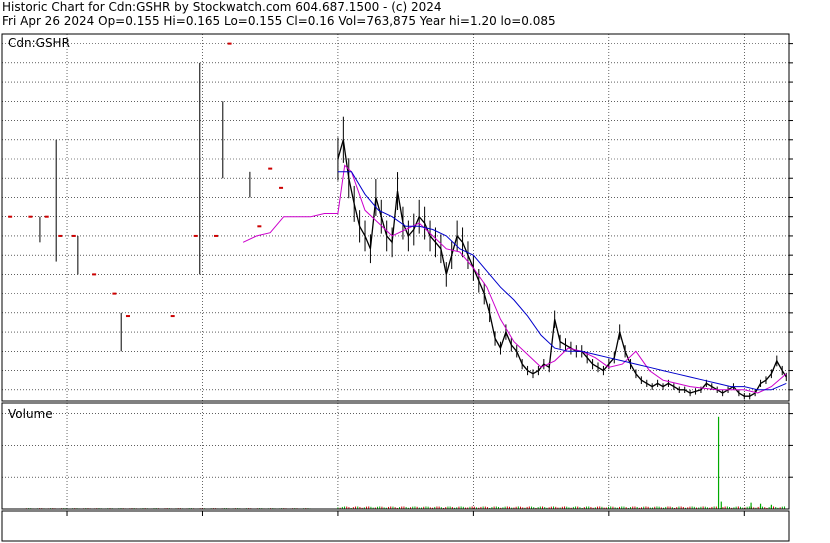 The image size is (830, 543). I want to click on price-axis, so click(791, 217).